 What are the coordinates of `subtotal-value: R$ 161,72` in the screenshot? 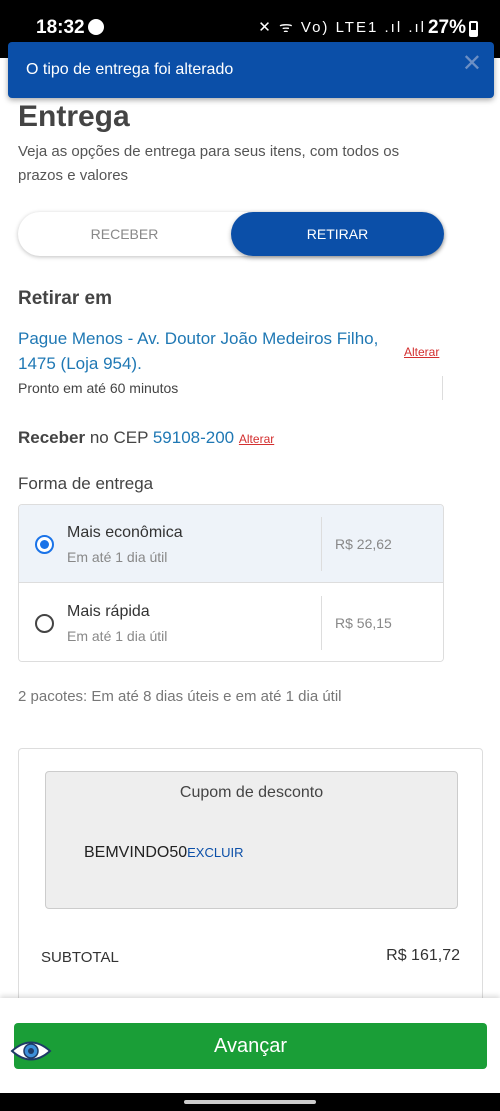 It's located at (423, 955).